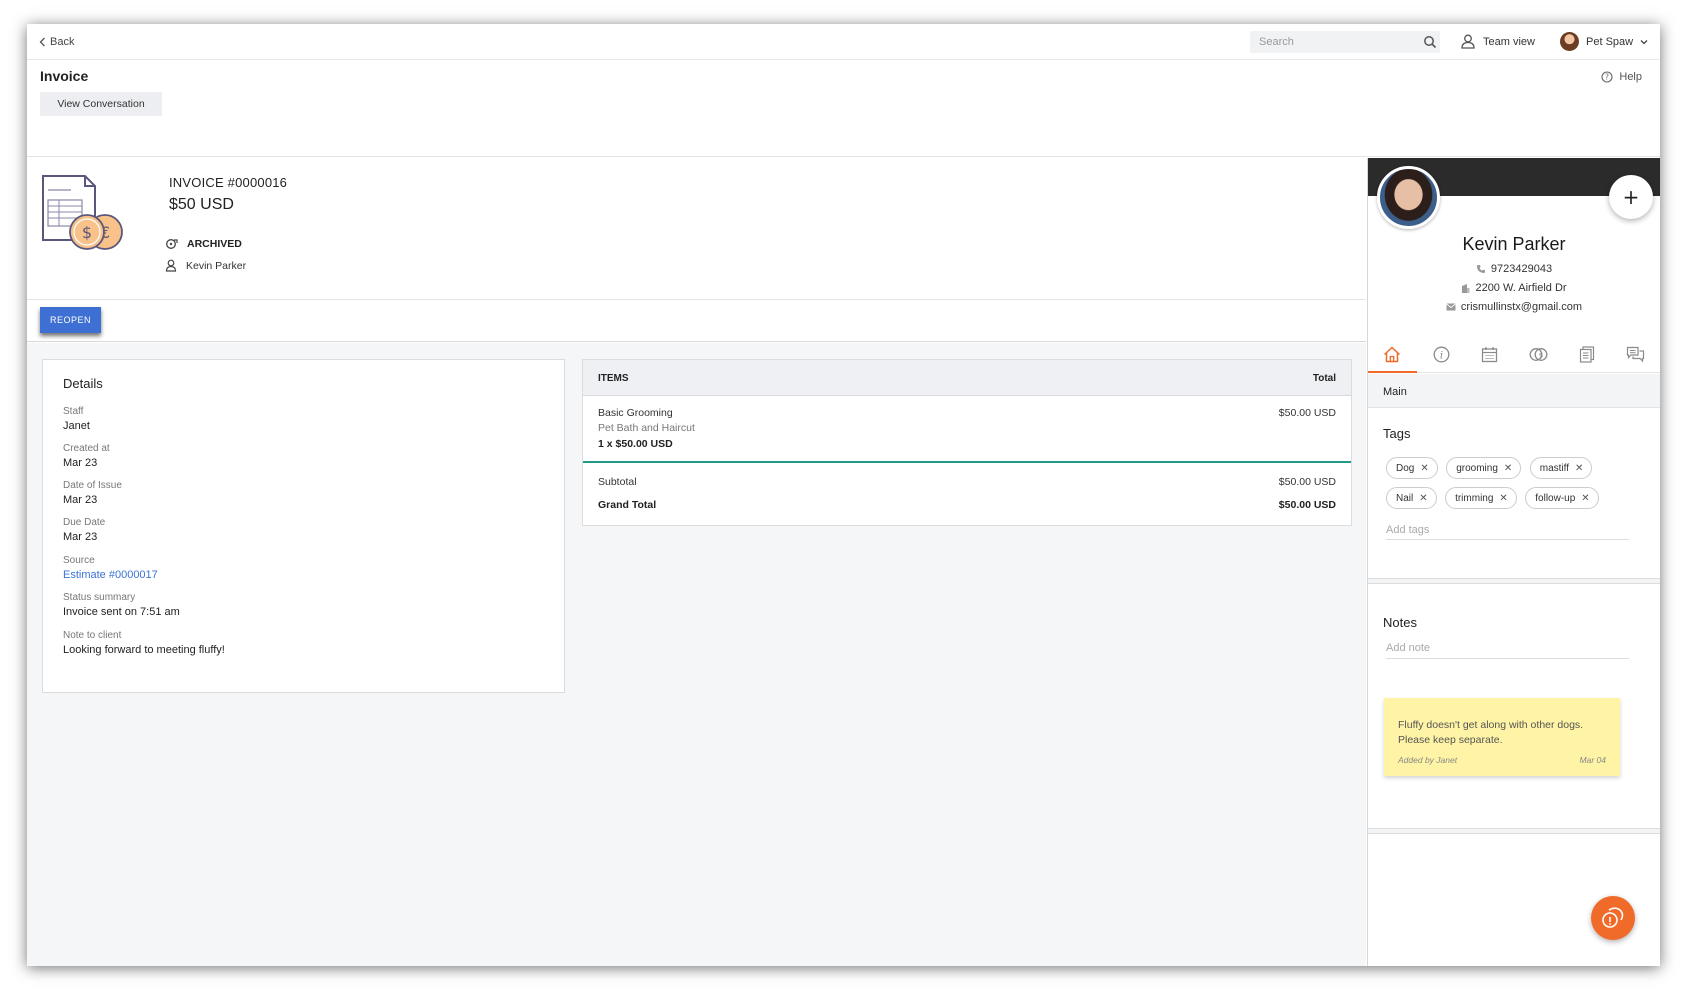  I want to click on home-icon, so click(1392, 354).